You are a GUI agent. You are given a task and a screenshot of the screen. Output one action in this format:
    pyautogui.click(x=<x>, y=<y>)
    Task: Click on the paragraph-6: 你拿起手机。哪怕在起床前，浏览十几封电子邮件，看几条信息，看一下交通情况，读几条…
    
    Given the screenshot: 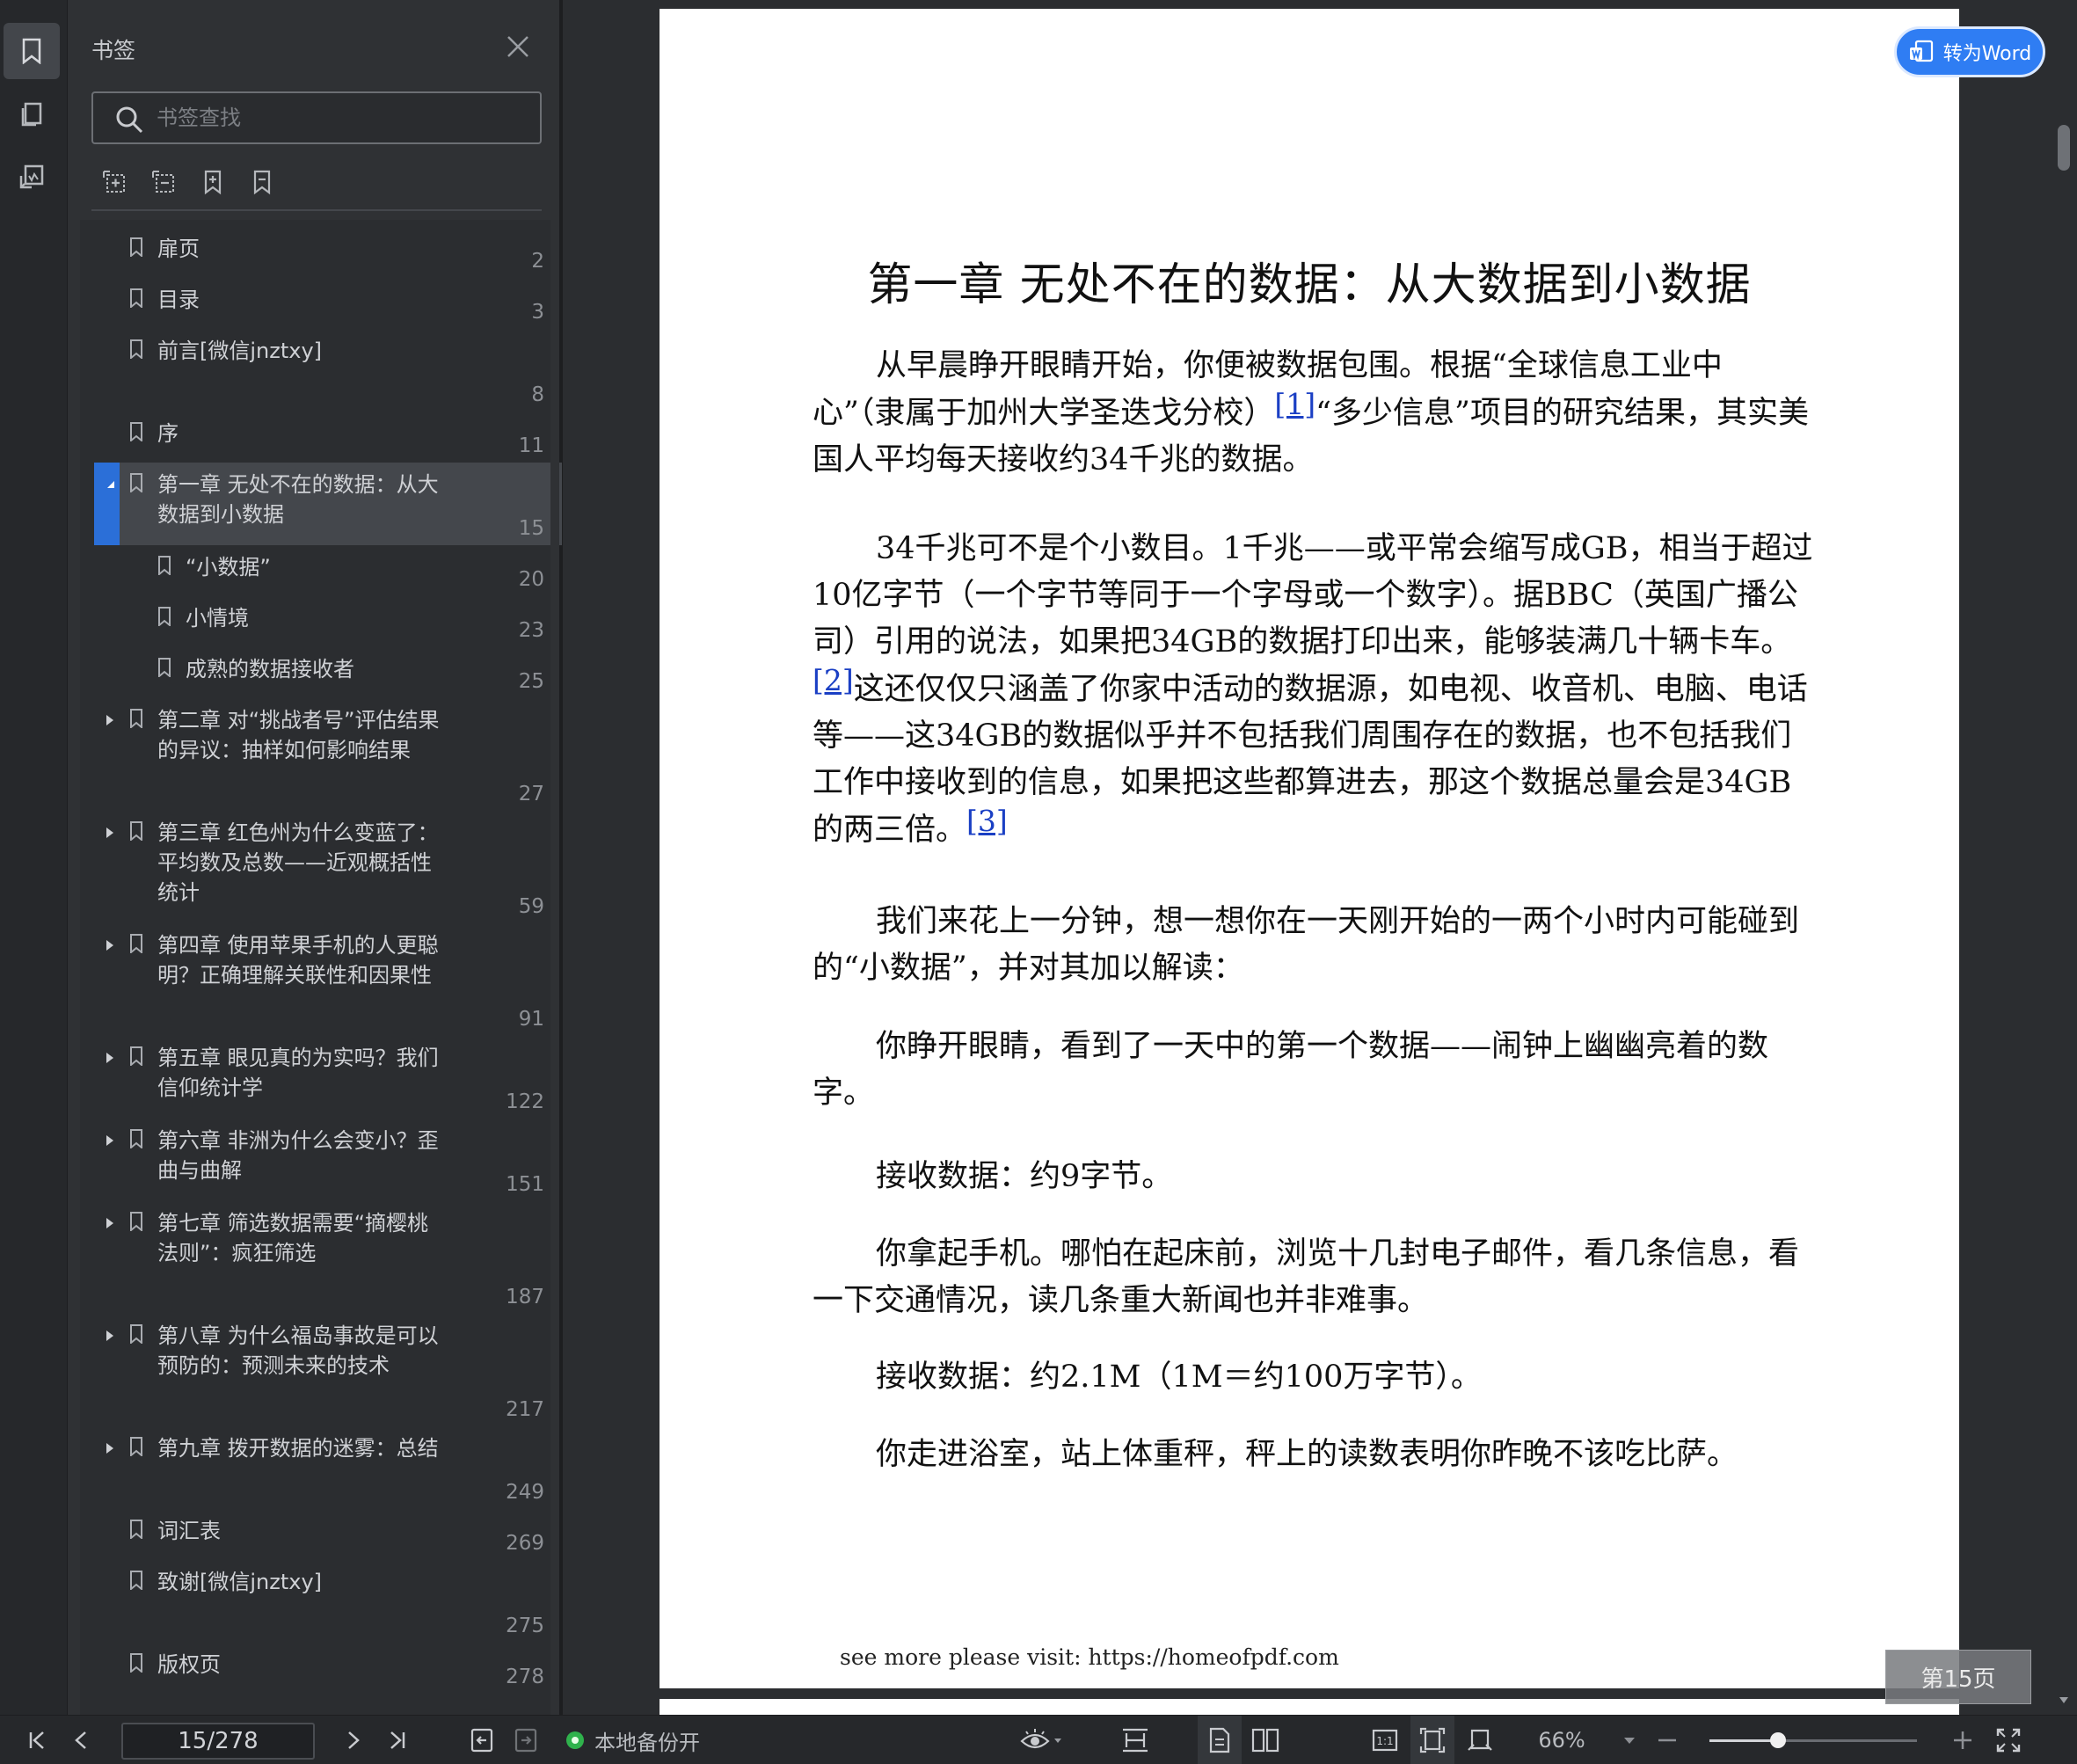 What is the action you would take?
    pyautogui.click(x=1314, y=1277)
    